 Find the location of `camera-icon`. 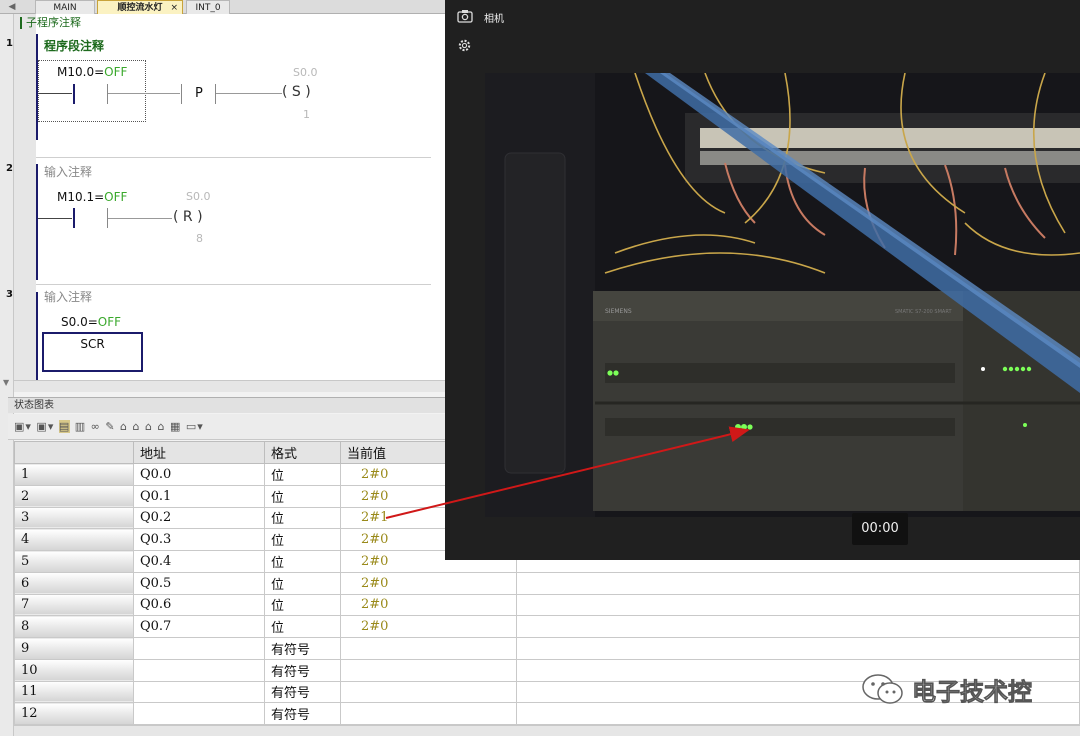

camera-icon is located at coordinates (465, 16).